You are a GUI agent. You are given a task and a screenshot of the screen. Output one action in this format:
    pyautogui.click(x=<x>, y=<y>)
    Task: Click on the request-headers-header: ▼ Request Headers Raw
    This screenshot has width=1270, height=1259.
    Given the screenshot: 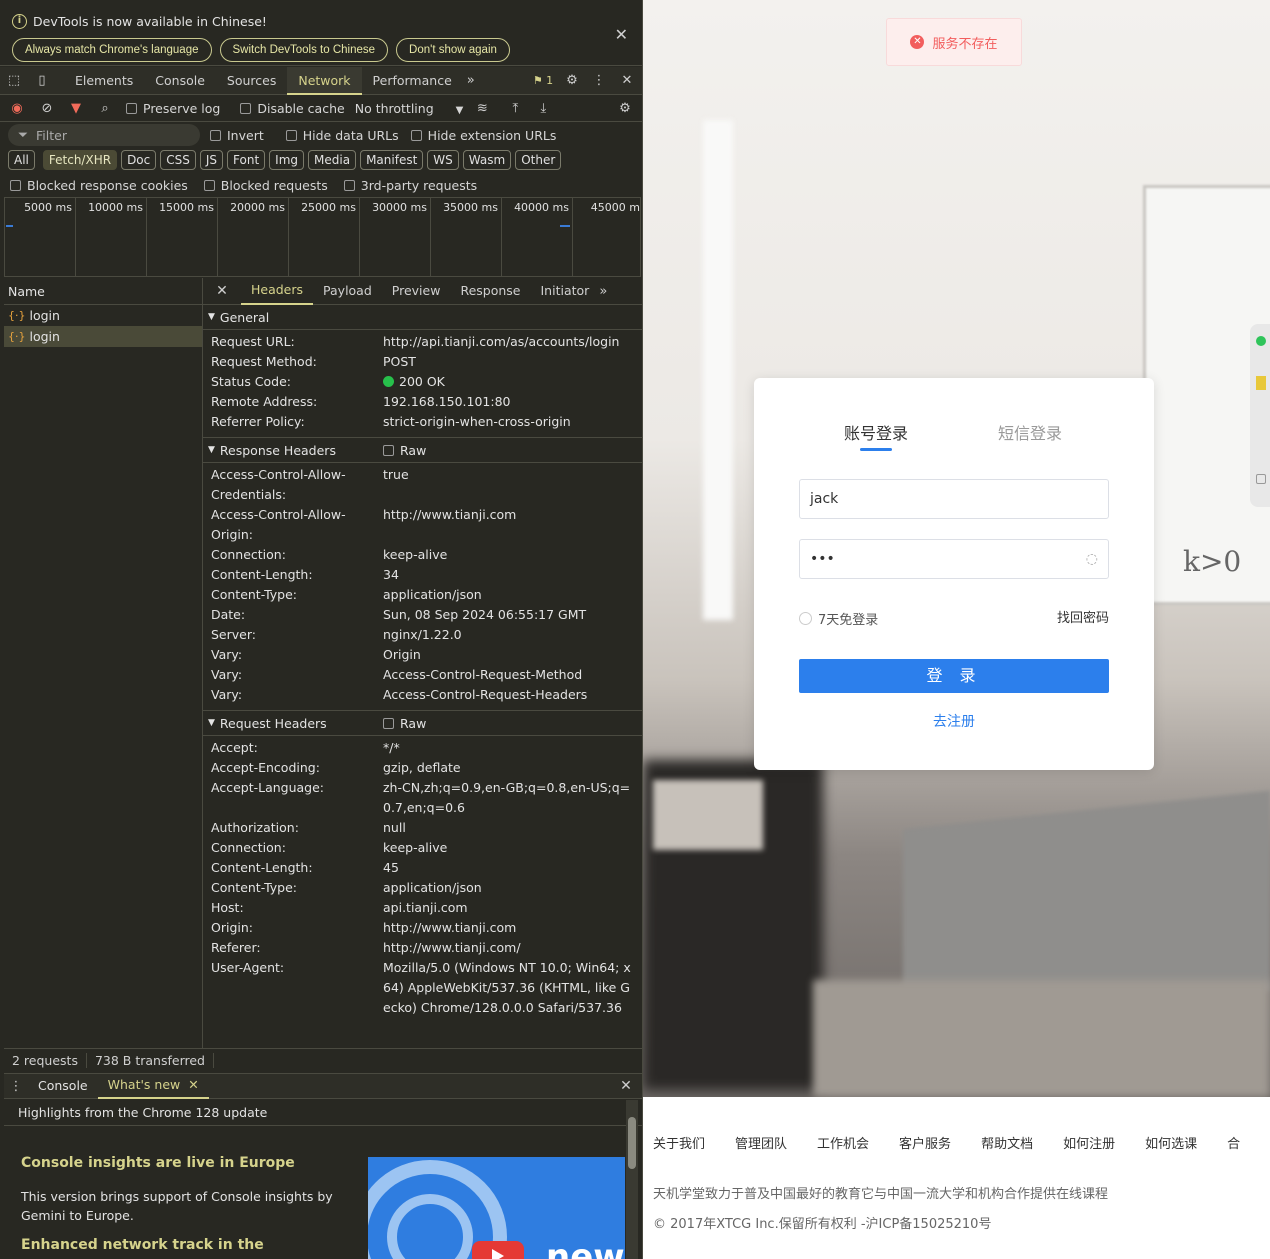 What is the action you would take?
    pyautogui.click(x=422, y=723)
    